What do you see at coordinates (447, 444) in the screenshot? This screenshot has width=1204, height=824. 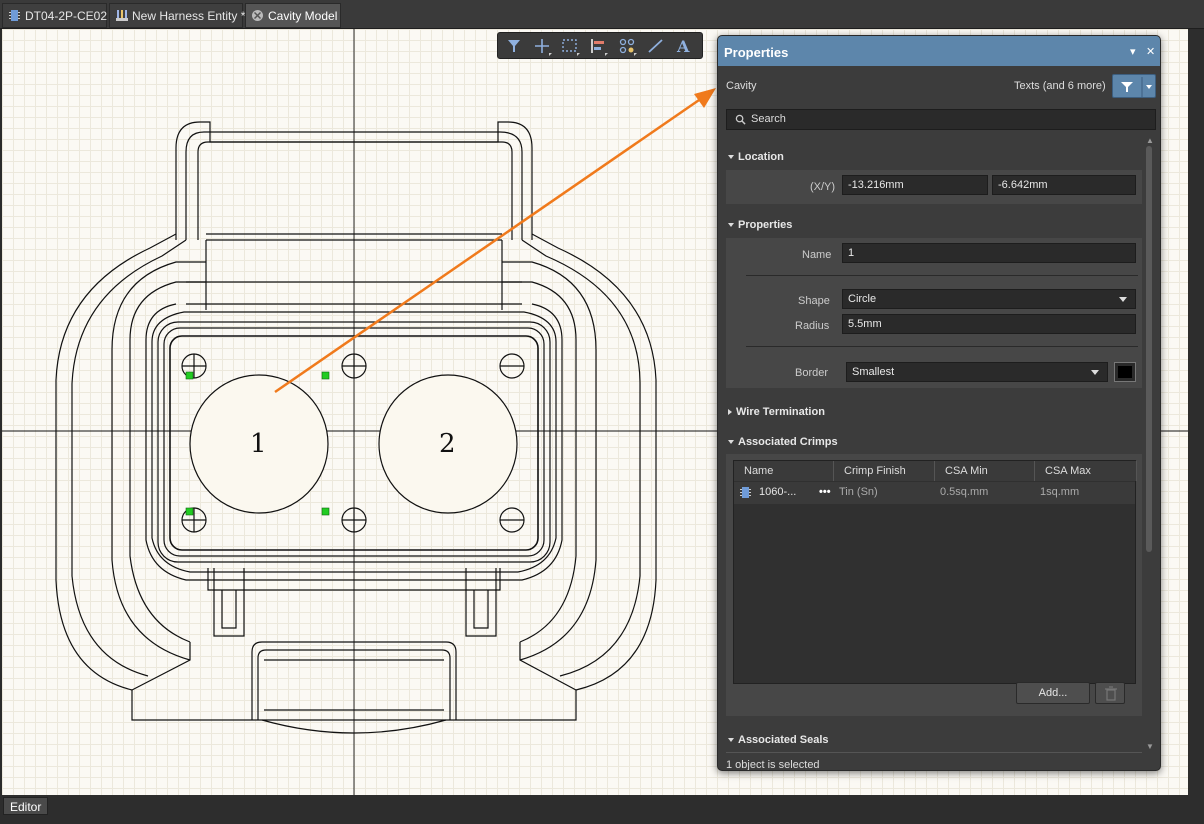 I see `cavity-label-2: 2` at bounding box center [447, 444].